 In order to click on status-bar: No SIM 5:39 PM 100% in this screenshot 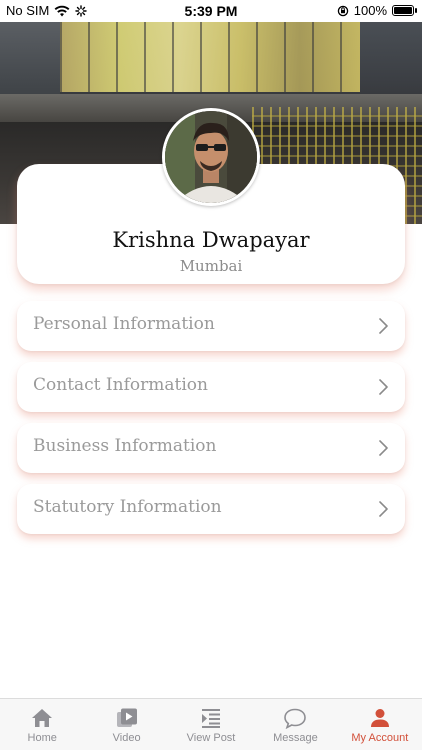, I will do `click(211, 11)`.